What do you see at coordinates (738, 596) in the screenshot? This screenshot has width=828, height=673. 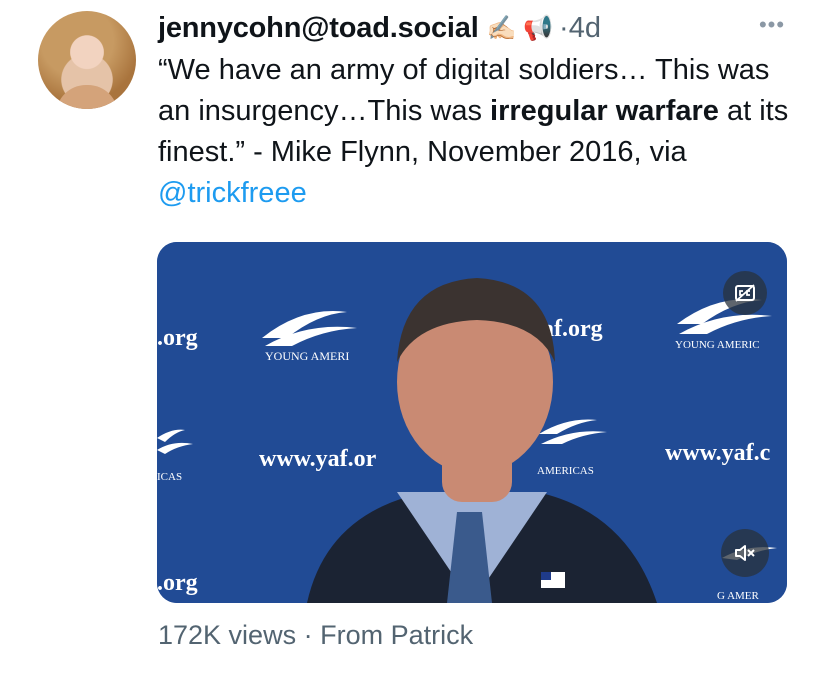 I see `backdrop-young-america-3: G AMER` at bounding box center [738, 596].